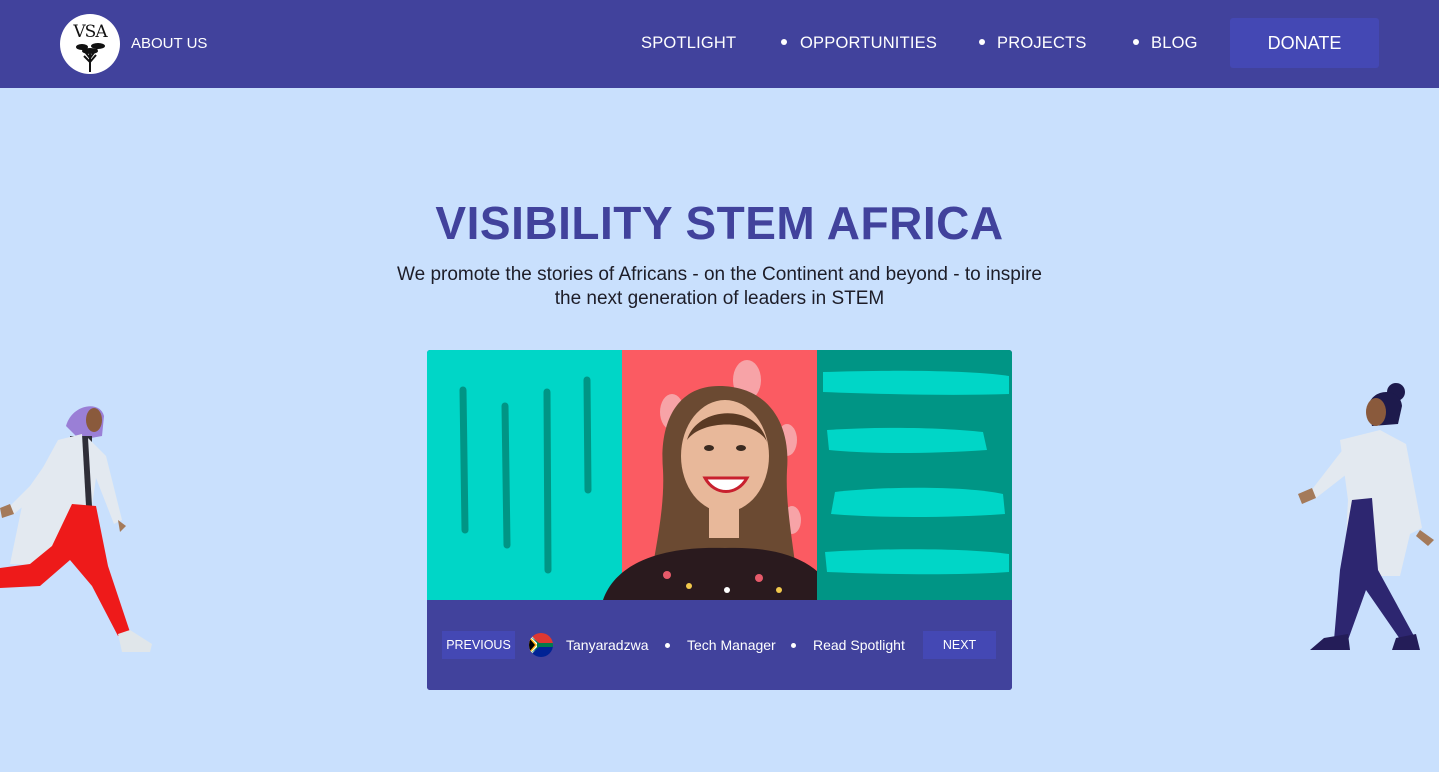 The width and height of the screenshot is (1439, 772). Describe the element at coordinates (959, 645) in the screenshot. I see `next-button: NEXT` at that location.